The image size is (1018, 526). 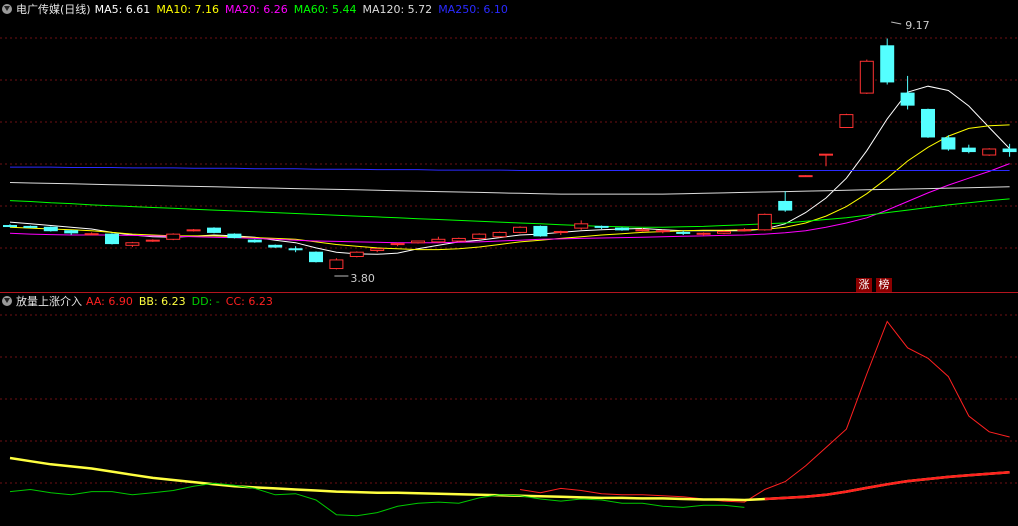 I want to click on low-annotation: 3.80, so click(x=354, y=278).